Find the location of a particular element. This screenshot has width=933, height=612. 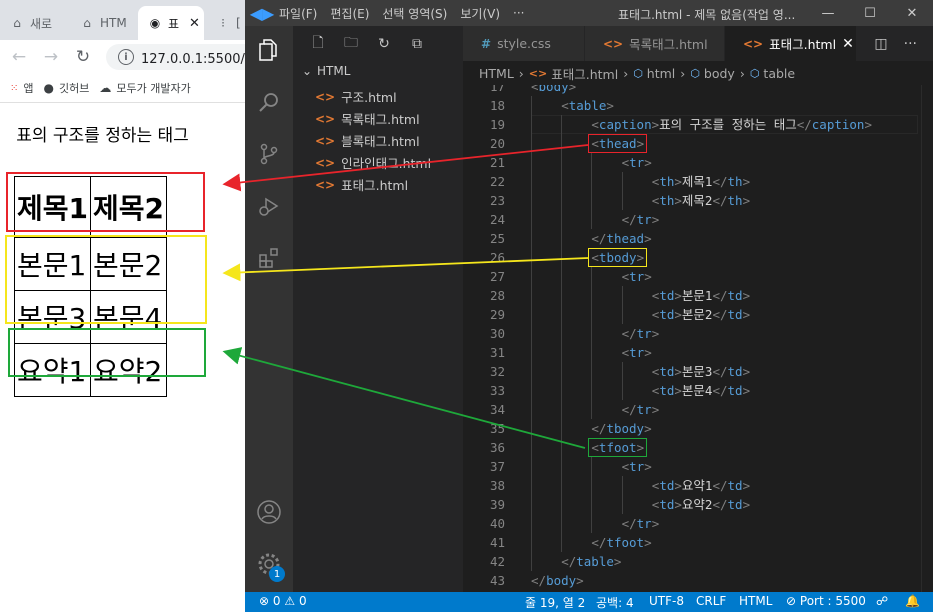

code-line: 40 </tr> is located at coordinates (698, 523).